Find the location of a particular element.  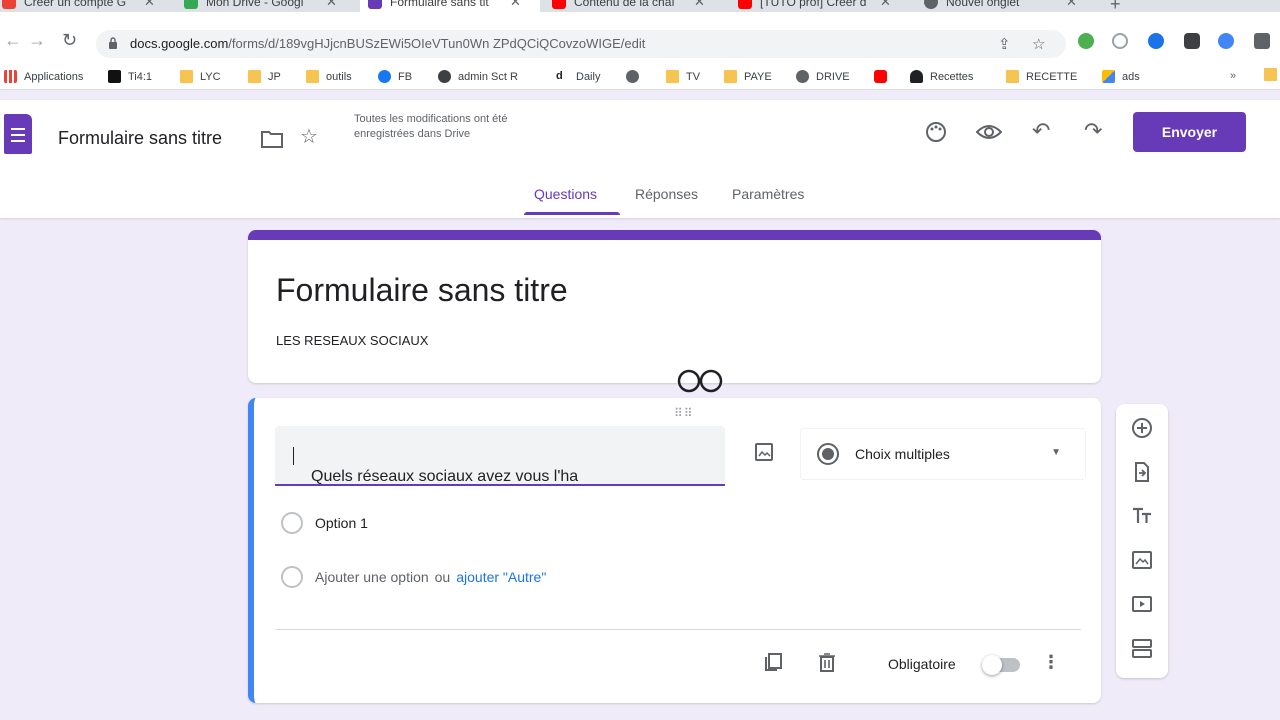

drive-icon is located at coordinates (191, 4).